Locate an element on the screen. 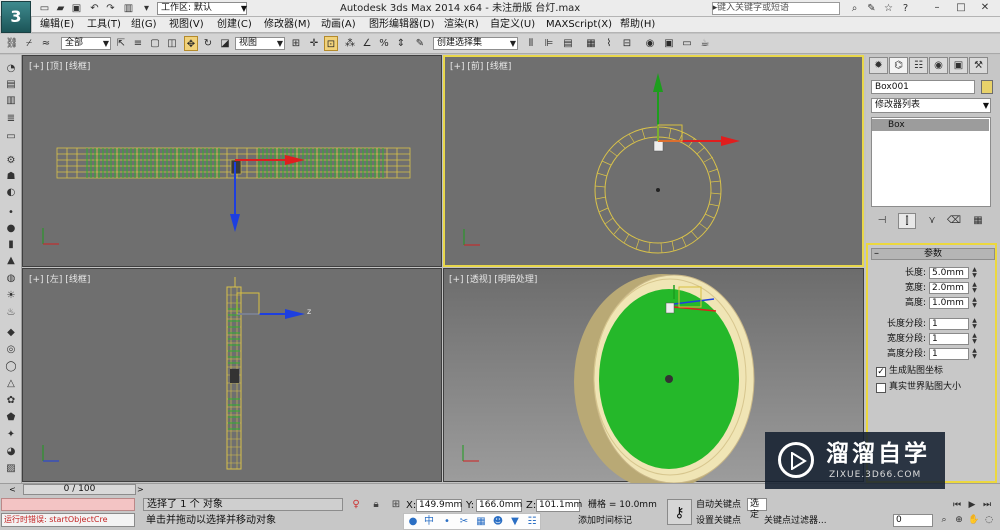 The width and height of the screenshot is (1000, 530). configure-modifier-sets-icon: ▦ is located at coordinates (978, 221).